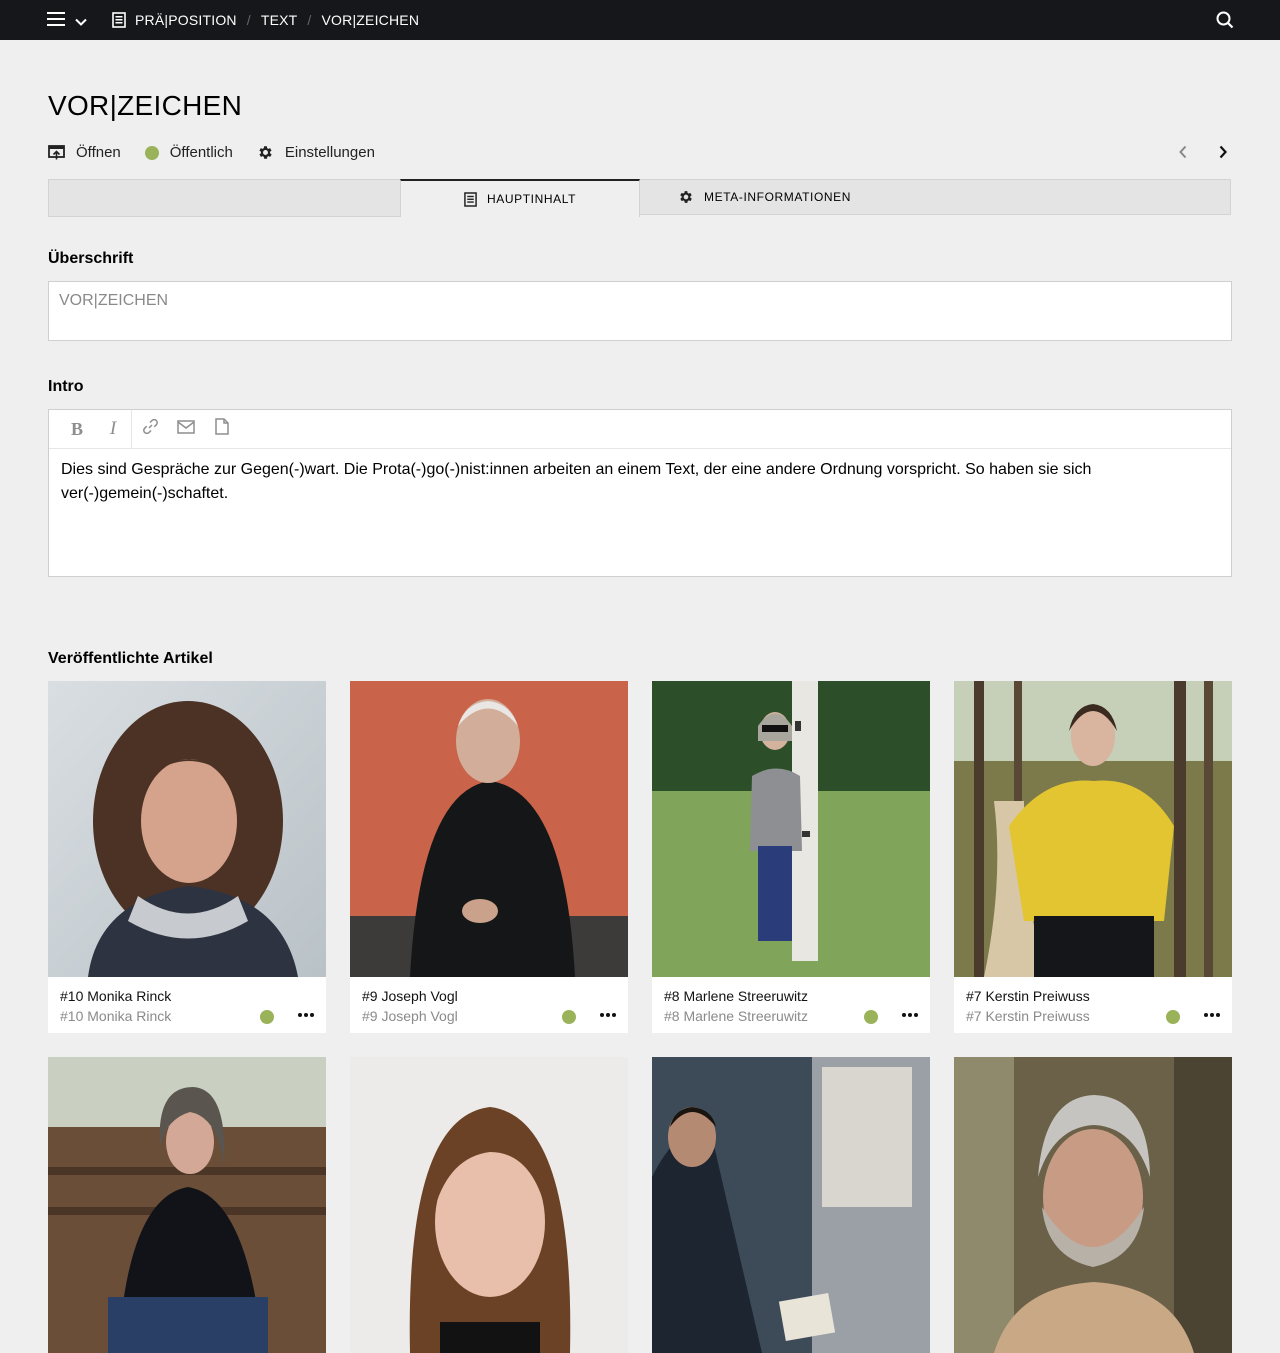 The image size is (1280, 1353). I want to click on italic-button: I, so click(113, 429).